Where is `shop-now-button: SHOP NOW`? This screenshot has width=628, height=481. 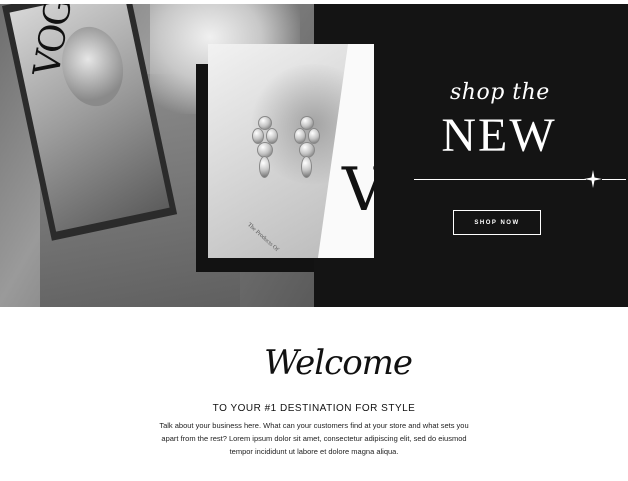
shop-now-button: SHOP NOW is located at coordinates (497, 222).